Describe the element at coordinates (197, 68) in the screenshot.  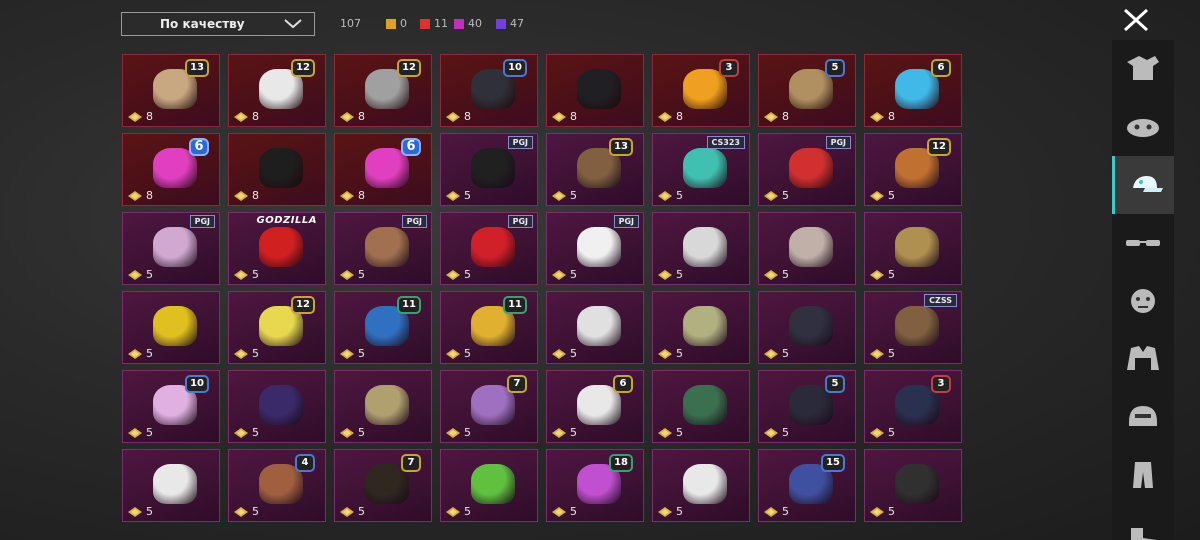
I see `upgrade-level-badge: 13` at that location.